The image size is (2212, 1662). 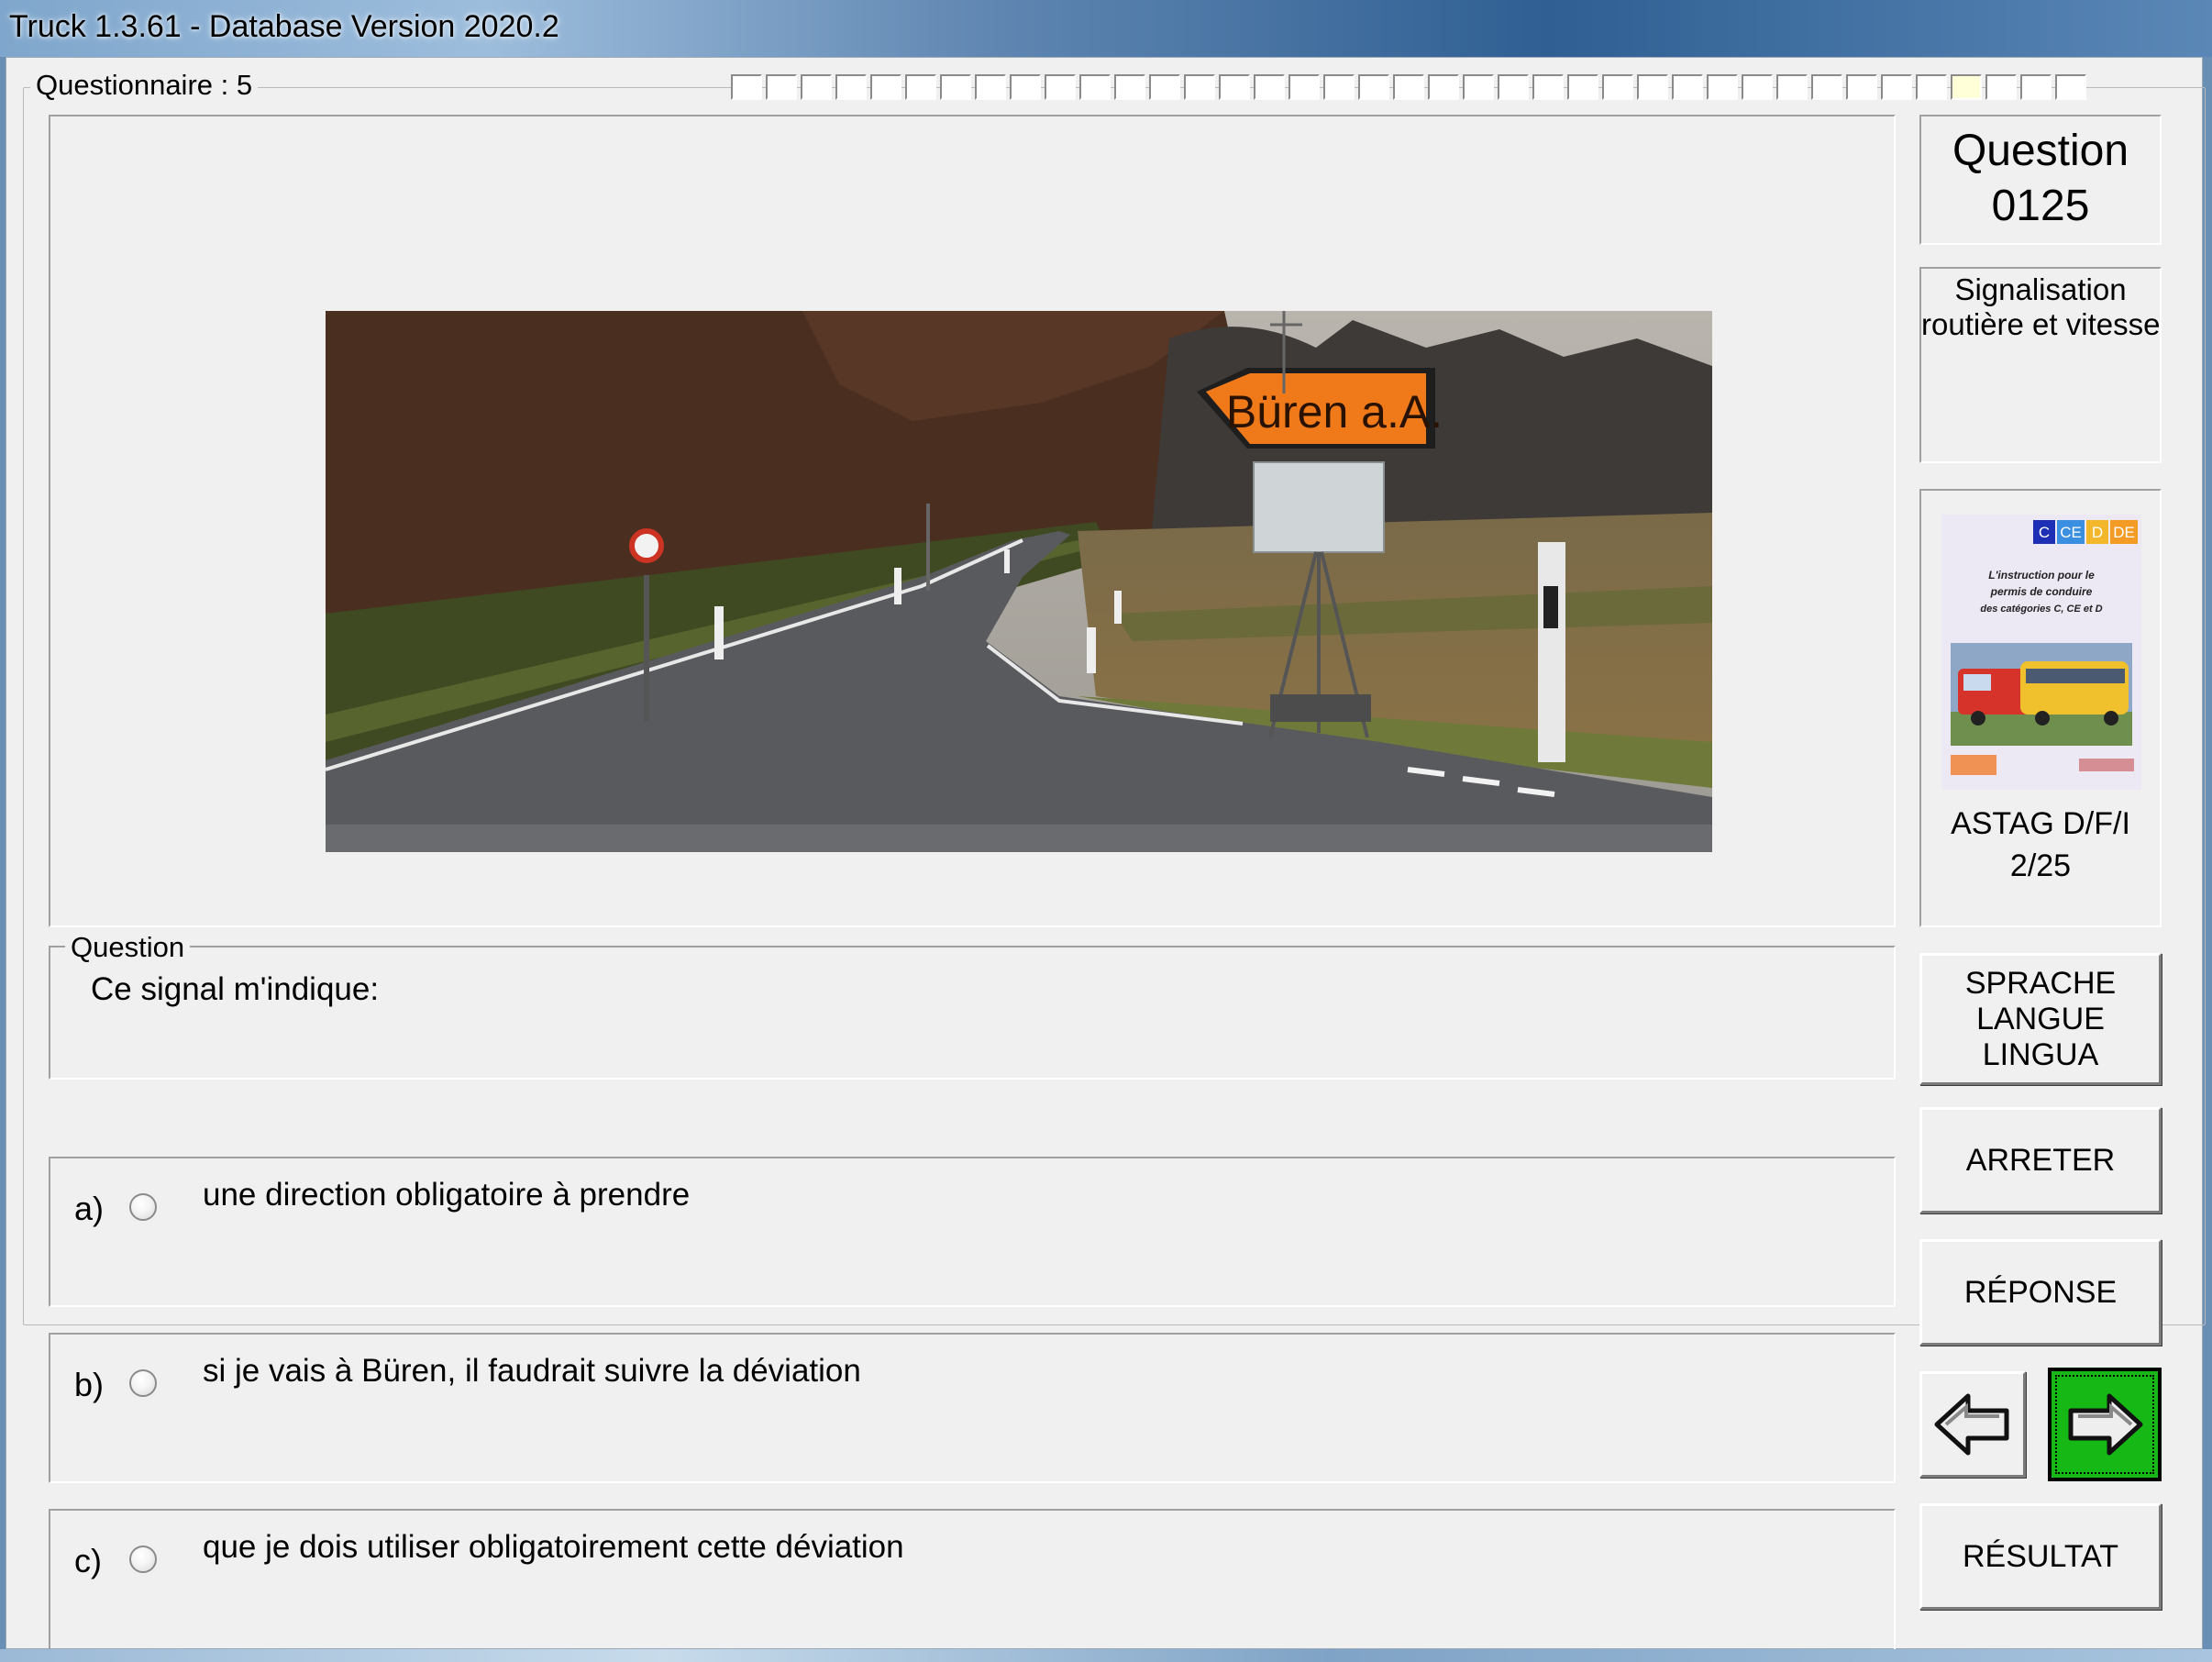 I want to click on language-button: SPRACHE LANGUE LINGUA, so click(x=2040, y=1019).